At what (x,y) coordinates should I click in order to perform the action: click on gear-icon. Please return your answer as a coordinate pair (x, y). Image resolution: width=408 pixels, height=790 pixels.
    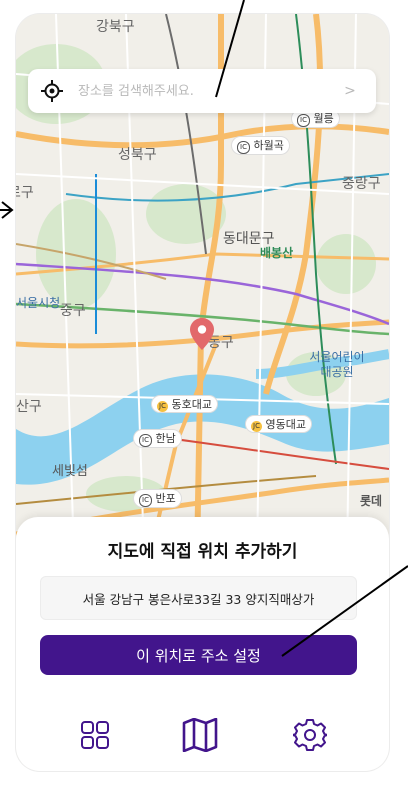
    Looking at the image, I should click on (310, 735).